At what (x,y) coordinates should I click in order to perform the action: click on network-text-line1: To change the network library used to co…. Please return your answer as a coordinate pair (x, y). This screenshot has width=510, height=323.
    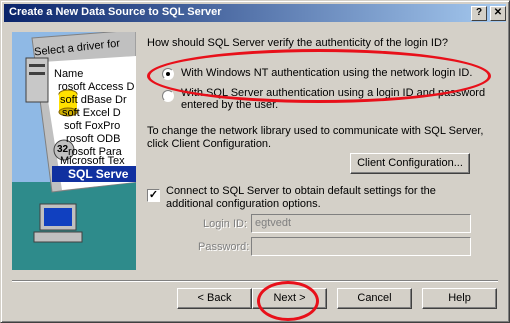
    Looking at the image, I should click on (315, 131).